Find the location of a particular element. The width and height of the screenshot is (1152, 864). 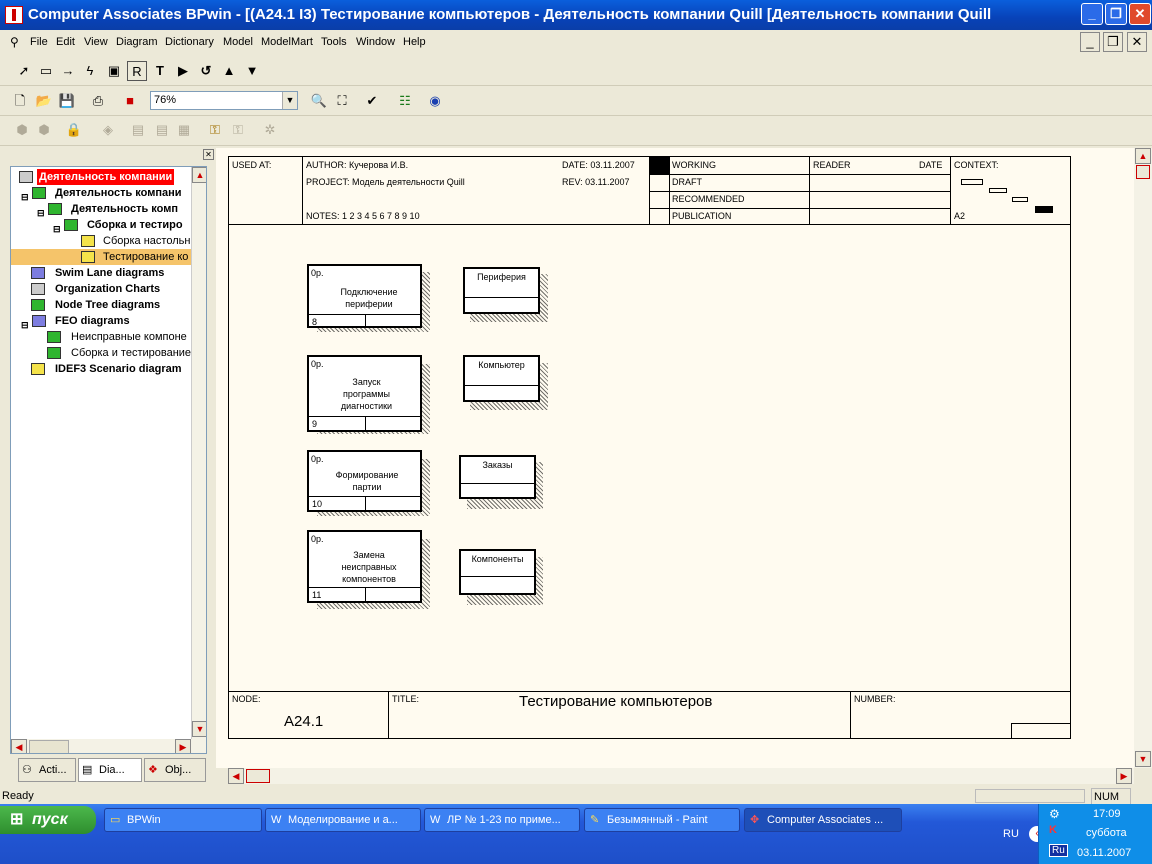

activity-number: 9 is located at coordinates (315, 424).